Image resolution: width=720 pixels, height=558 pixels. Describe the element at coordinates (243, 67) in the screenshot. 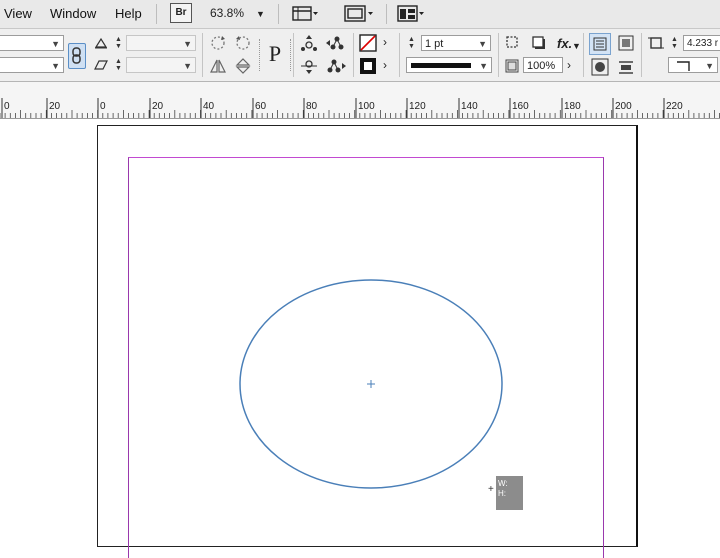

I see `flip-vertical-icon` at that location.